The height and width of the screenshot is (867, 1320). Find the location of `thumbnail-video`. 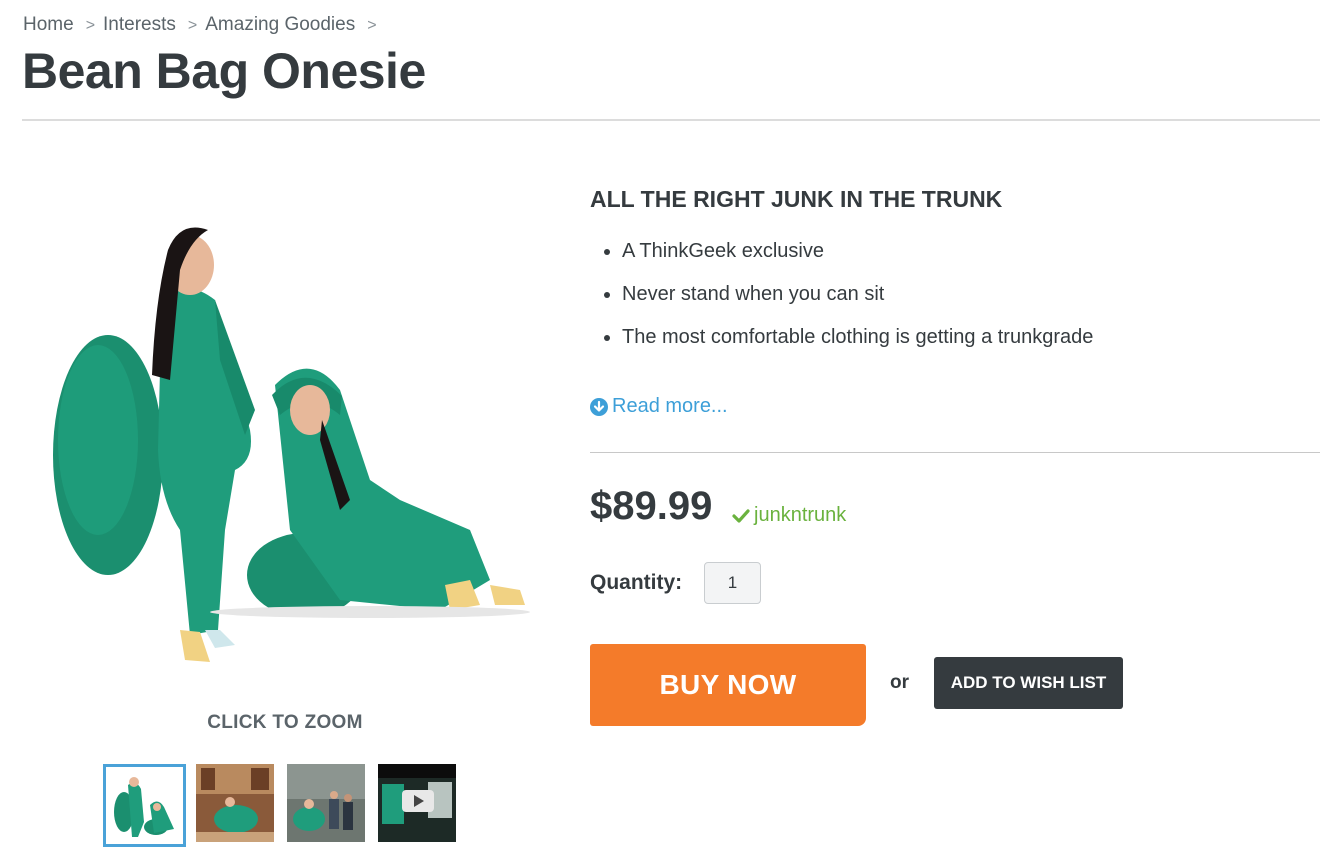

thumbnail-video is located at coordinates (417, 803).